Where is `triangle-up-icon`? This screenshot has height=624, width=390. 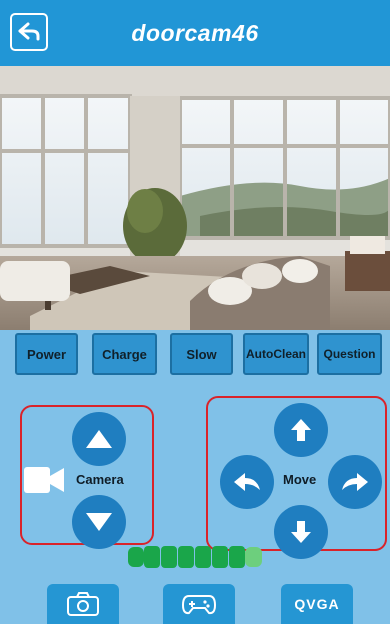
triangle-up-icon is located at coordinates (99, 439).